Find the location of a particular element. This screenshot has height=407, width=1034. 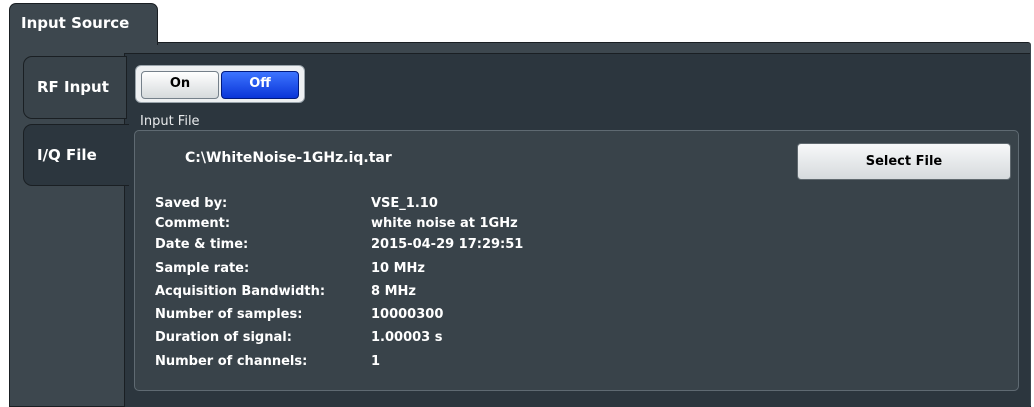

info-value-number-of-channels: 1 is located at coordinates (376, 361).